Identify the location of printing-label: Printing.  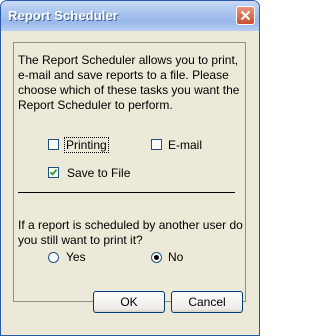
(86, 145).